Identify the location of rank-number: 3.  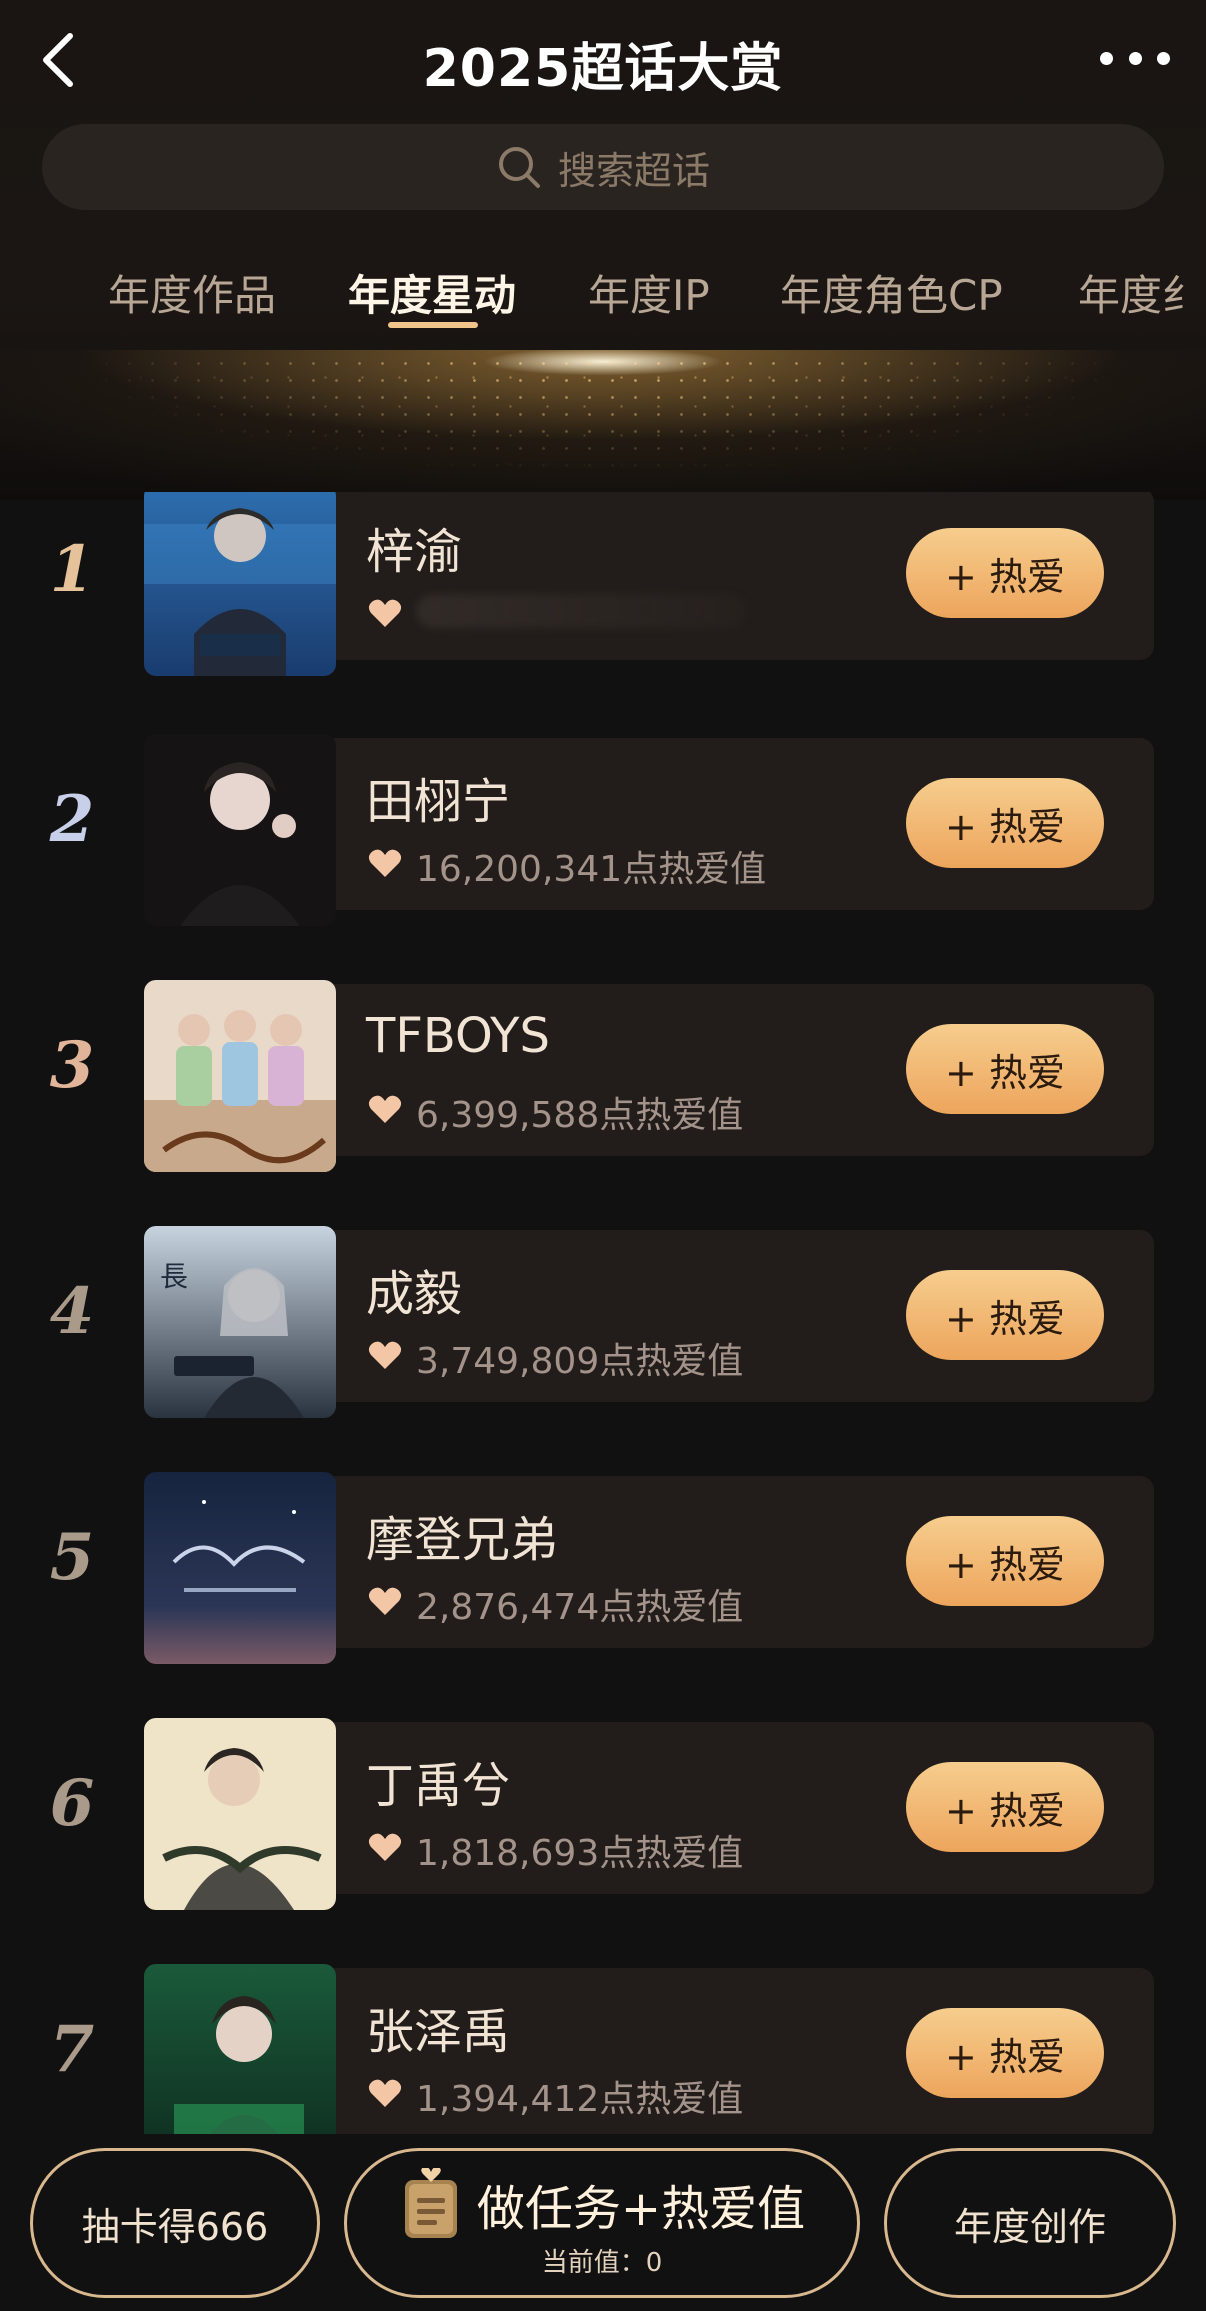
(72, 1065).